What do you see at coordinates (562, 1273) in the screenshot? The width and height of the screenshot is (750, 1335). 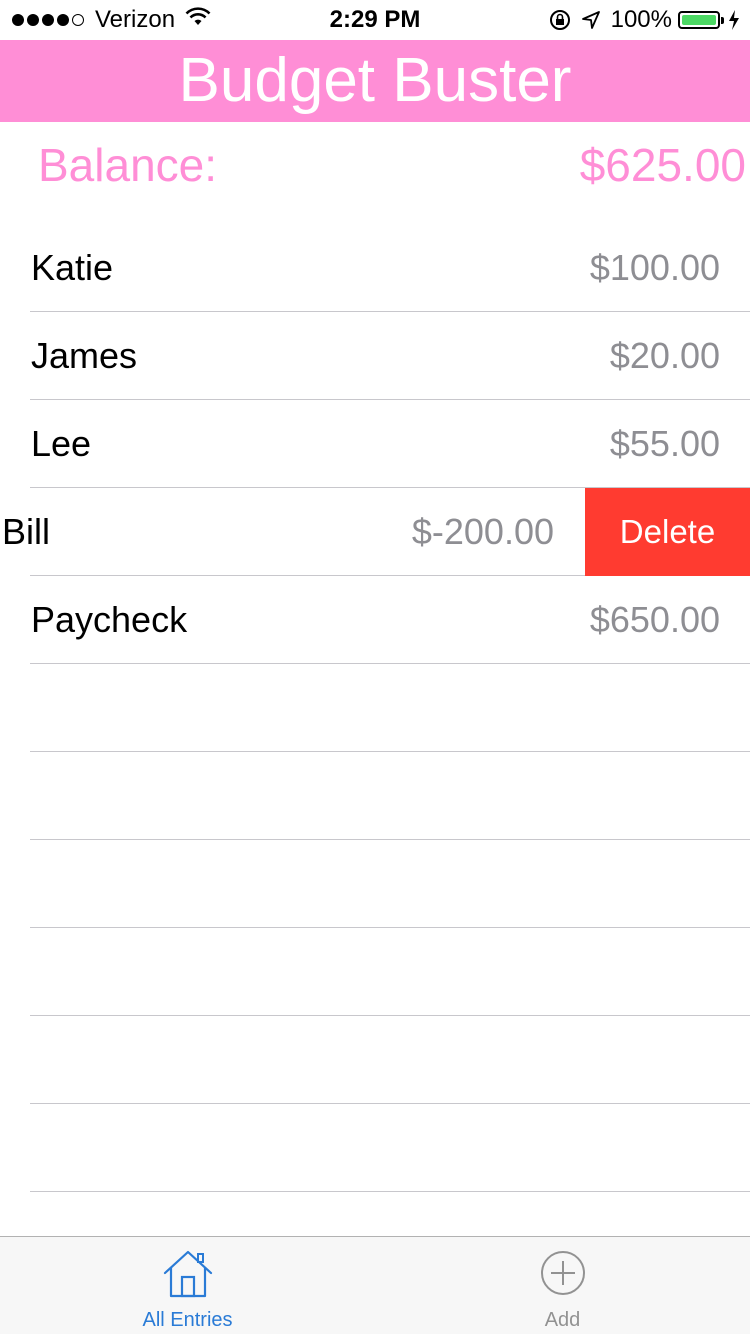 I see `plus-circle-icon` at bounding box center [562, 1273].